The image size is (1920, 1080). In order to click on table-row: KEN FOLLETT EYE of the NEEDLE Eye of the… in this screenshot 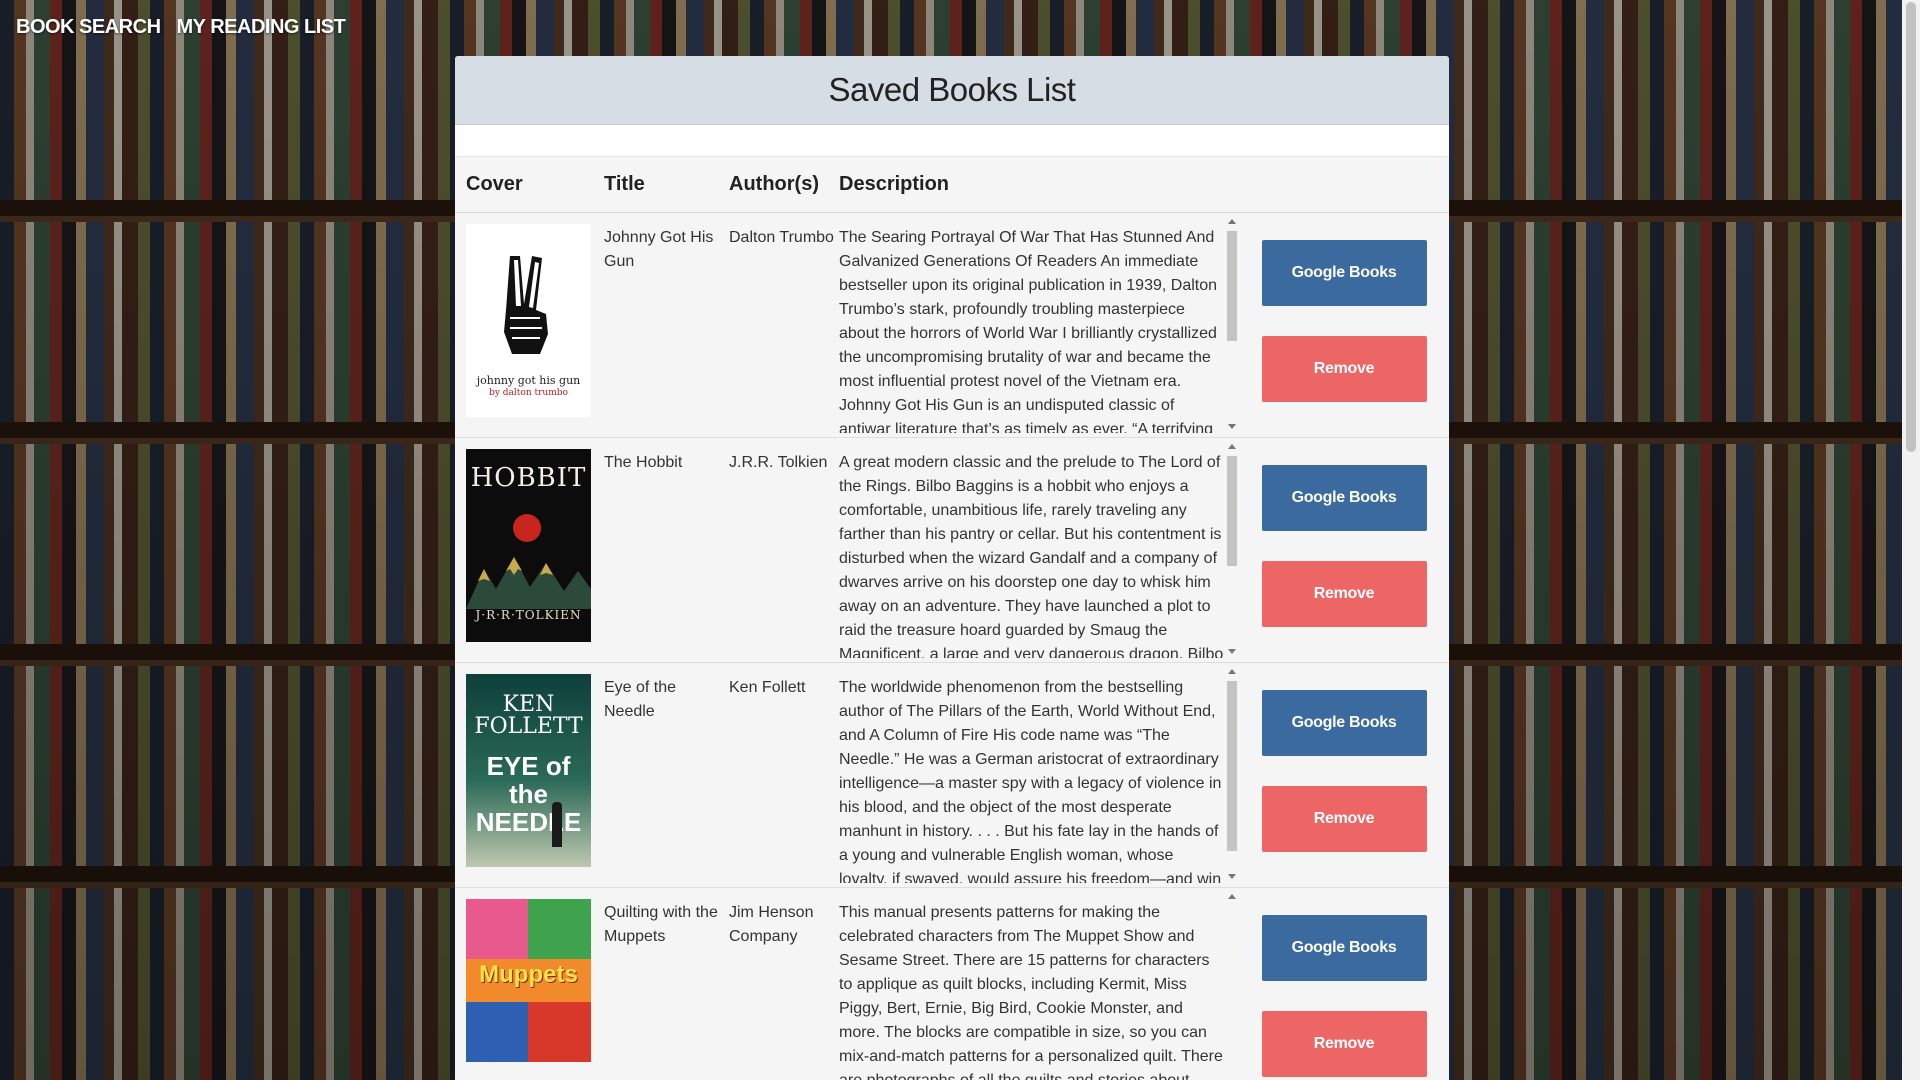, I will do `click(952, 775)`.